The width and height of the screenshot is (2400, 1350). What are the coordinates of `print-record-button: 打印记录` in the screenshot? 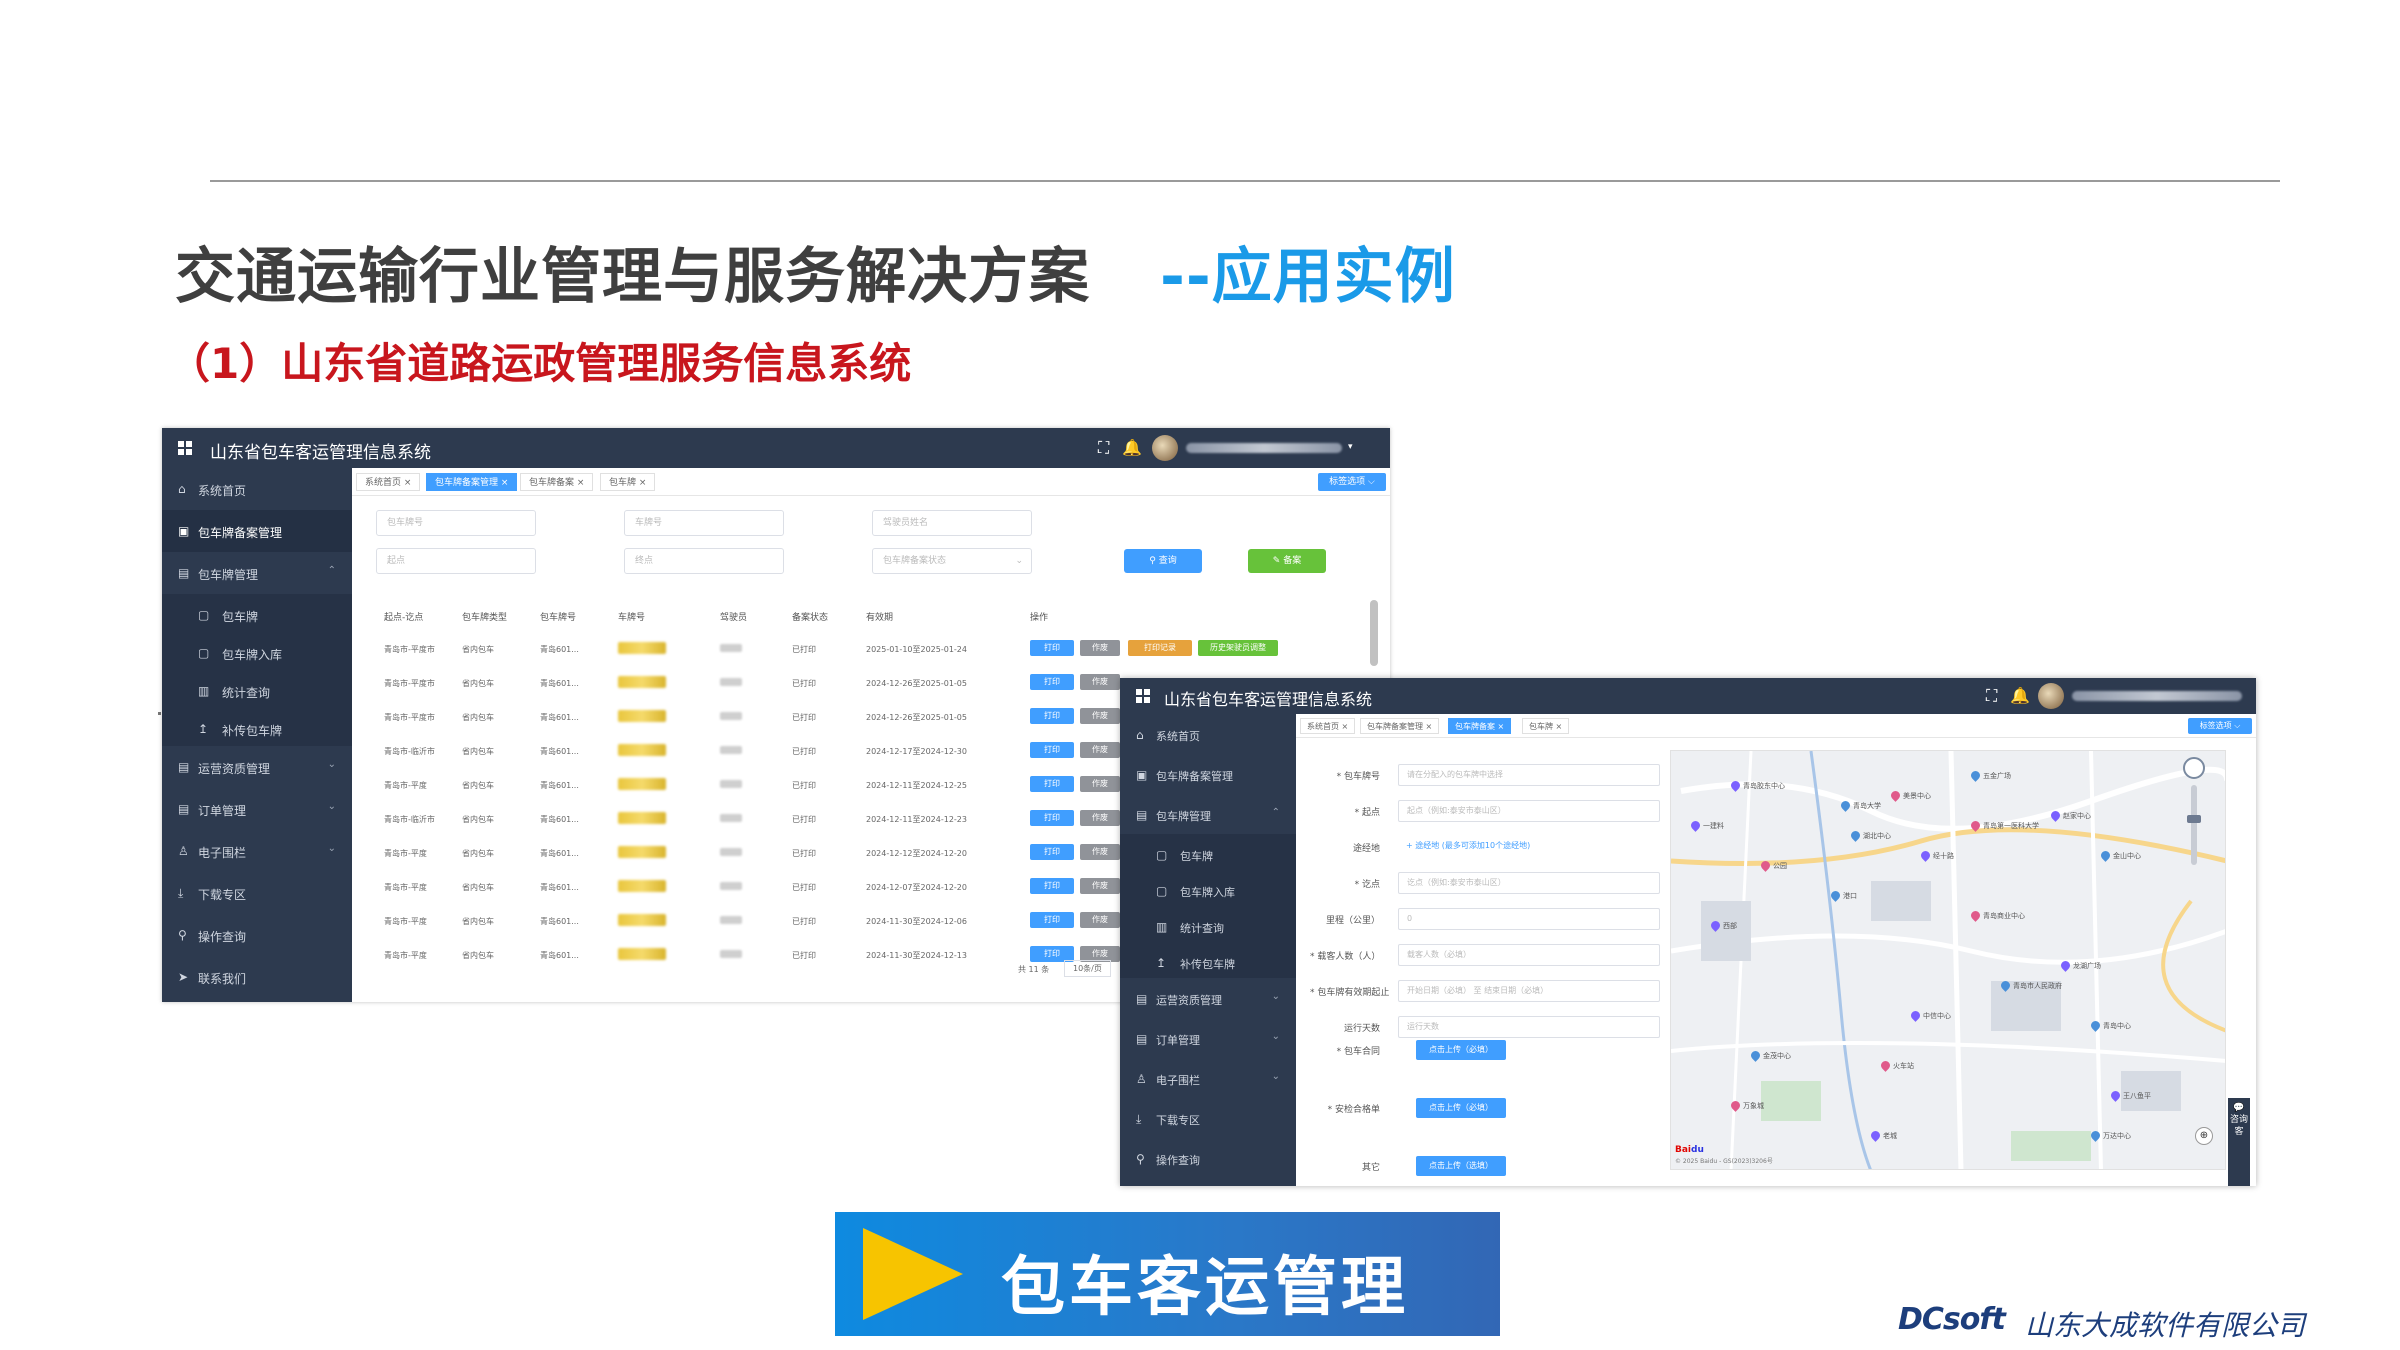 It's located at (1160, 648).